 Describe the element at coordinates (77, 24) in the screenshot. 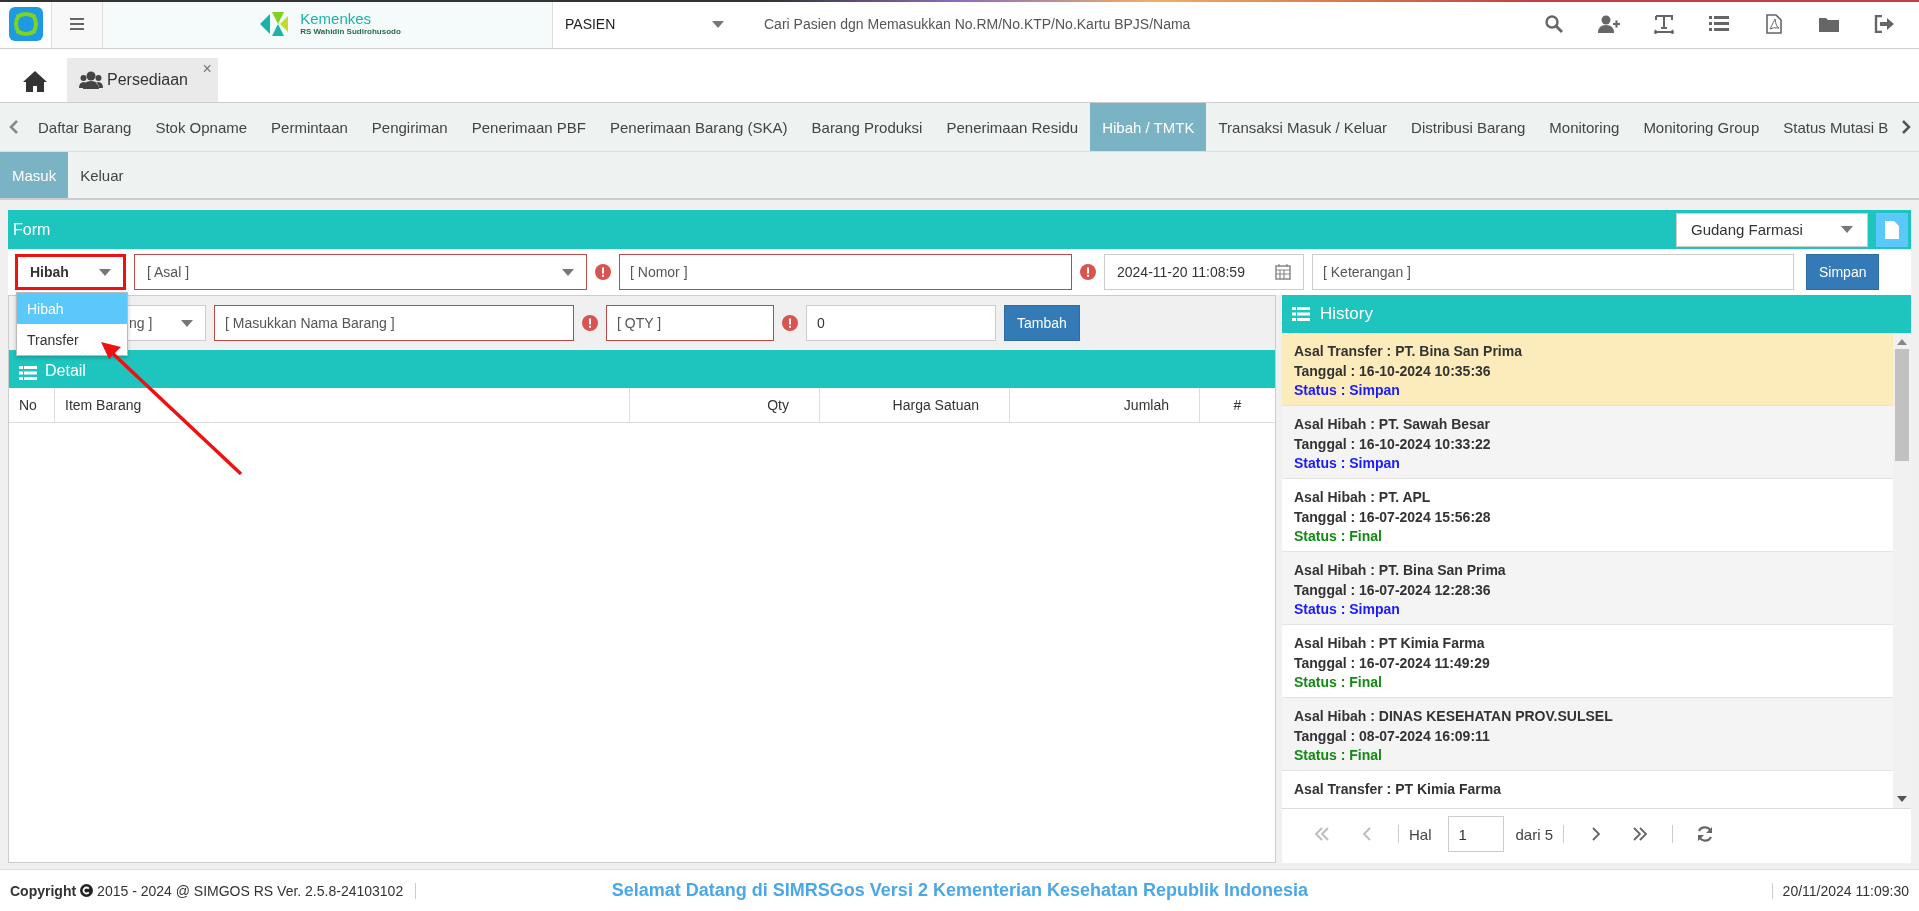

I see `menu-icon` at that location.